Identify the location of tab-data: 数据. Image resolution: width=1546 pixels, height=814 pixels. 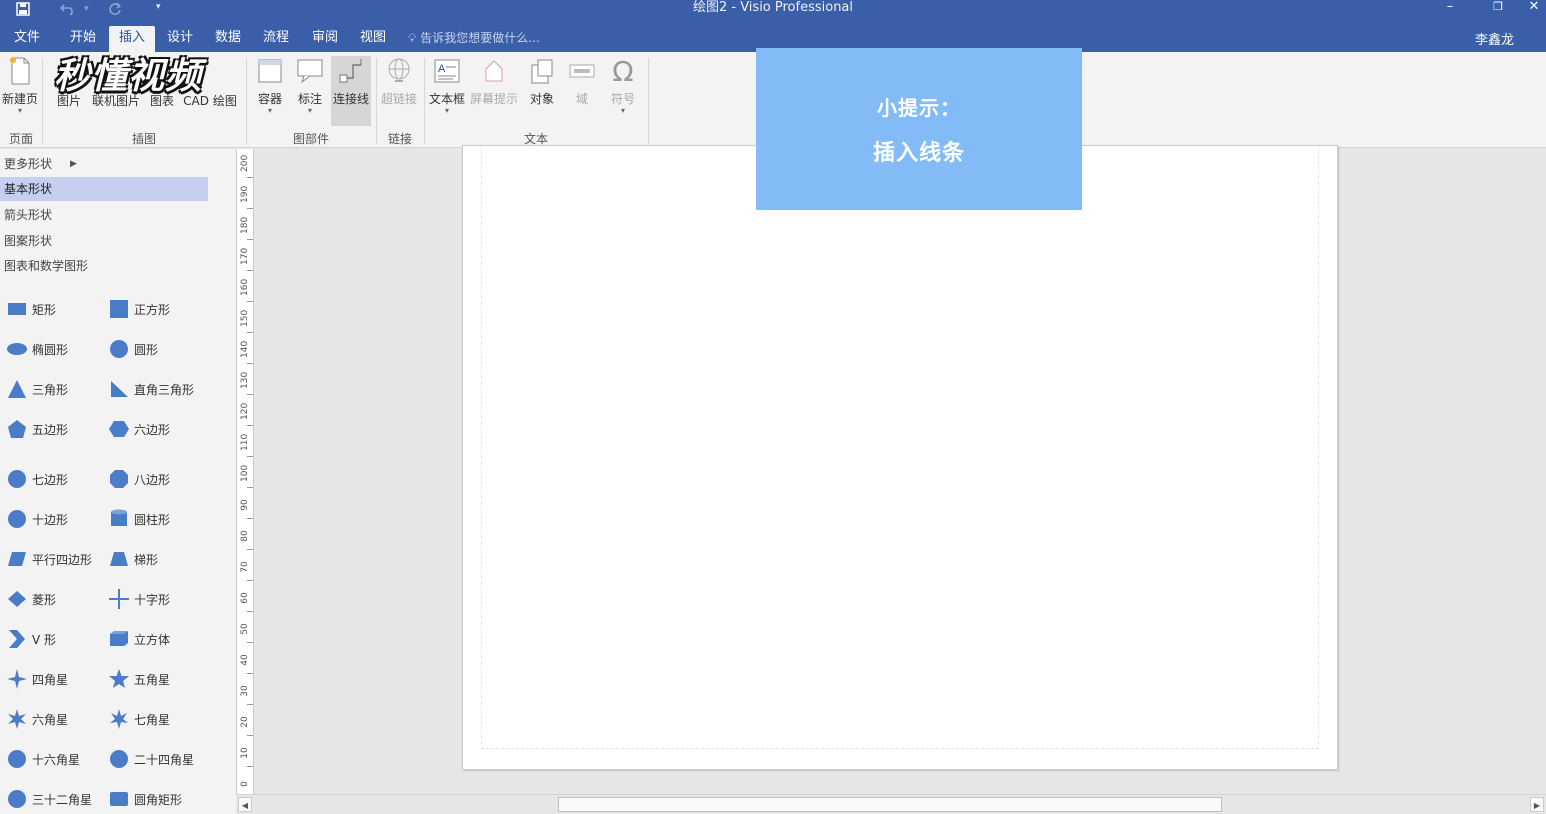
(228, 39).